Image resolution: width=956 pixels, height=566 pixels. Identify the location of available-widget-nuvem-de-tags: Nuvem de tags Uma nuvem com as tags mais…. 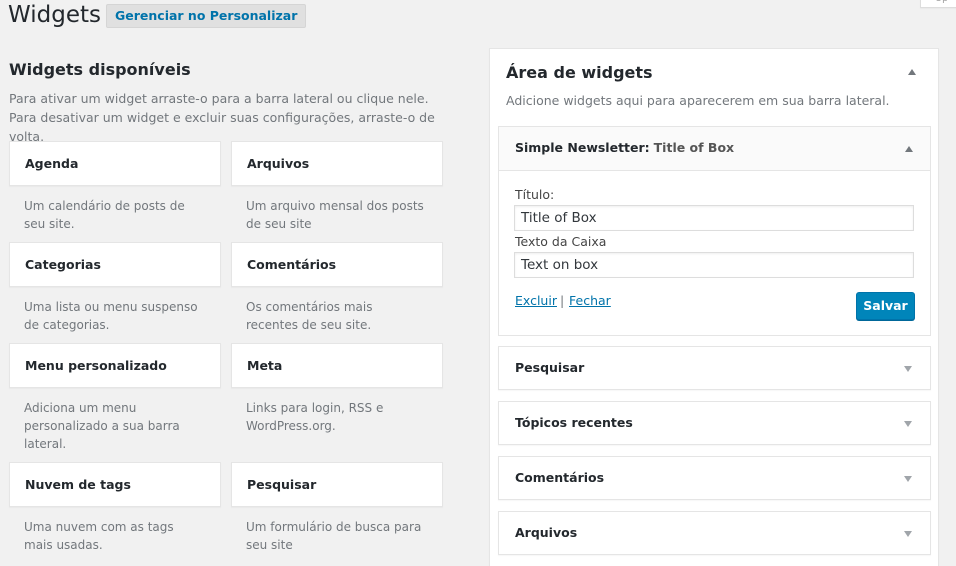
(115, 508).